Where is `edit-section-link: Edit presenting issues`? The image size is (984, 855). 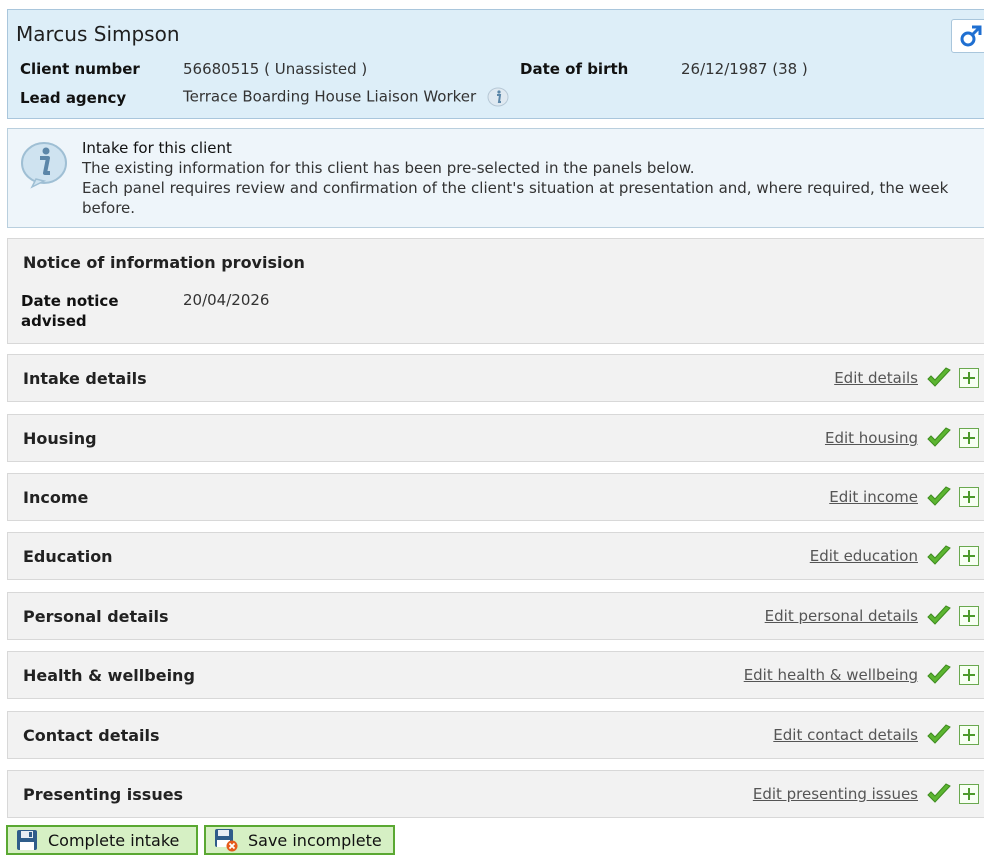 edit-section-link: Edit presenting issues is located at coordinates (835, 794).